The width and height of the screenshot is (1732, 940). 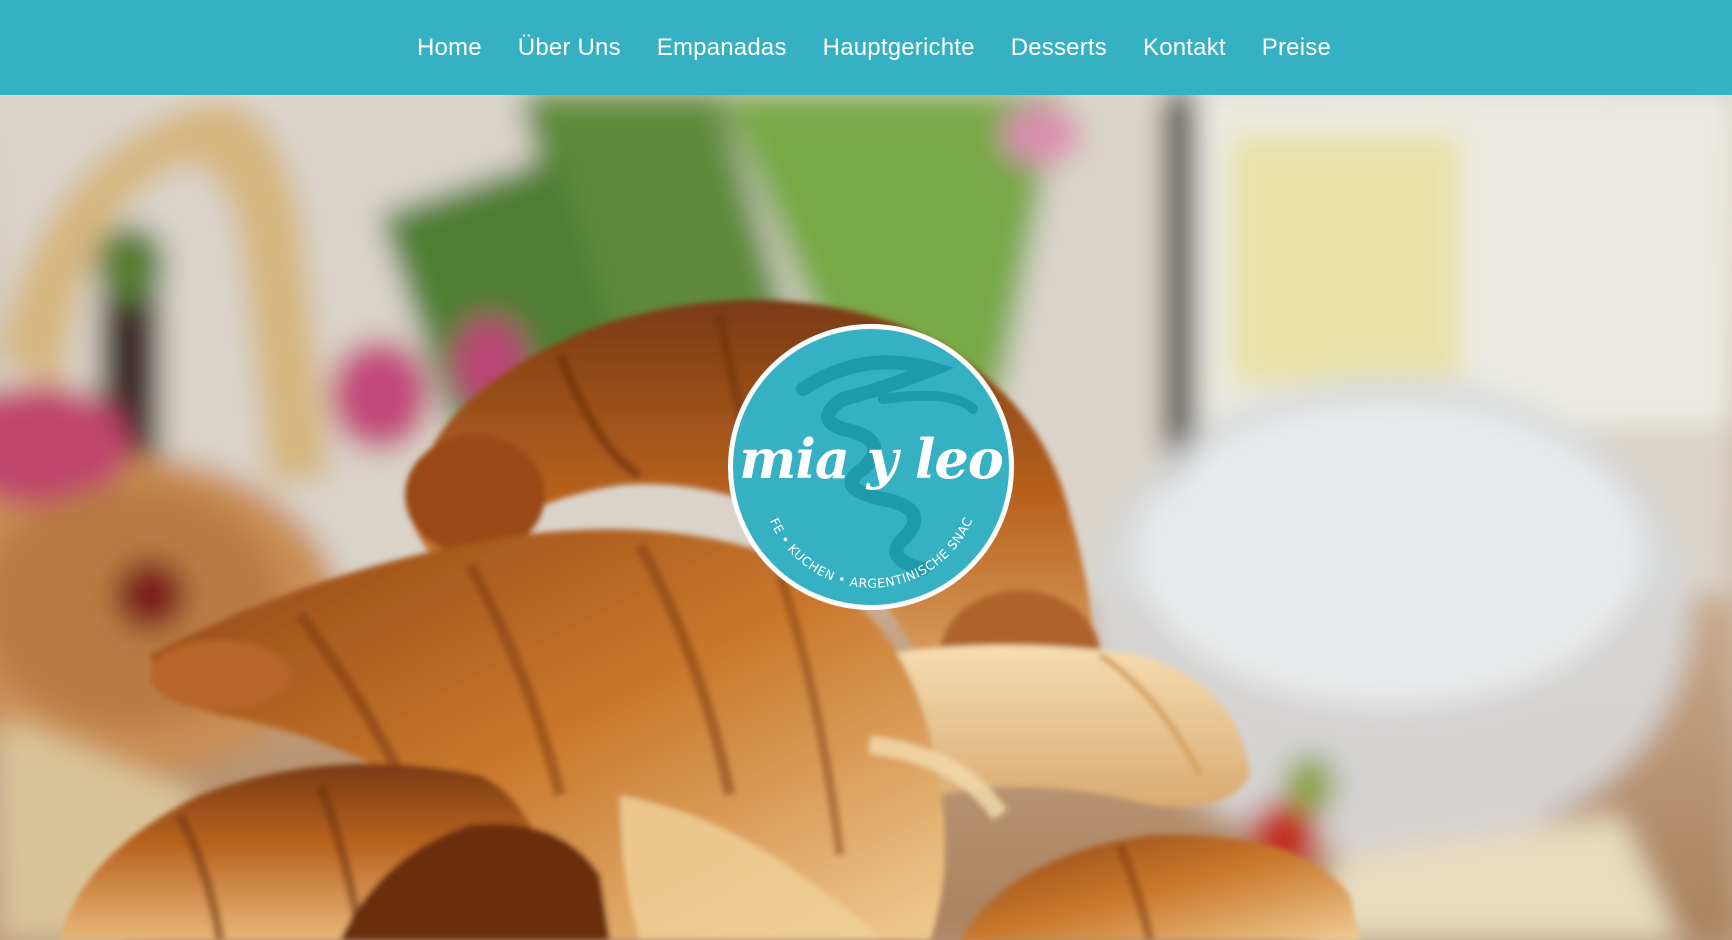 What do you see at coordinates (1059, 47) in the screenshot?
I see `nav-item-desserts: Desserts` at bounding box center [1059, 47].